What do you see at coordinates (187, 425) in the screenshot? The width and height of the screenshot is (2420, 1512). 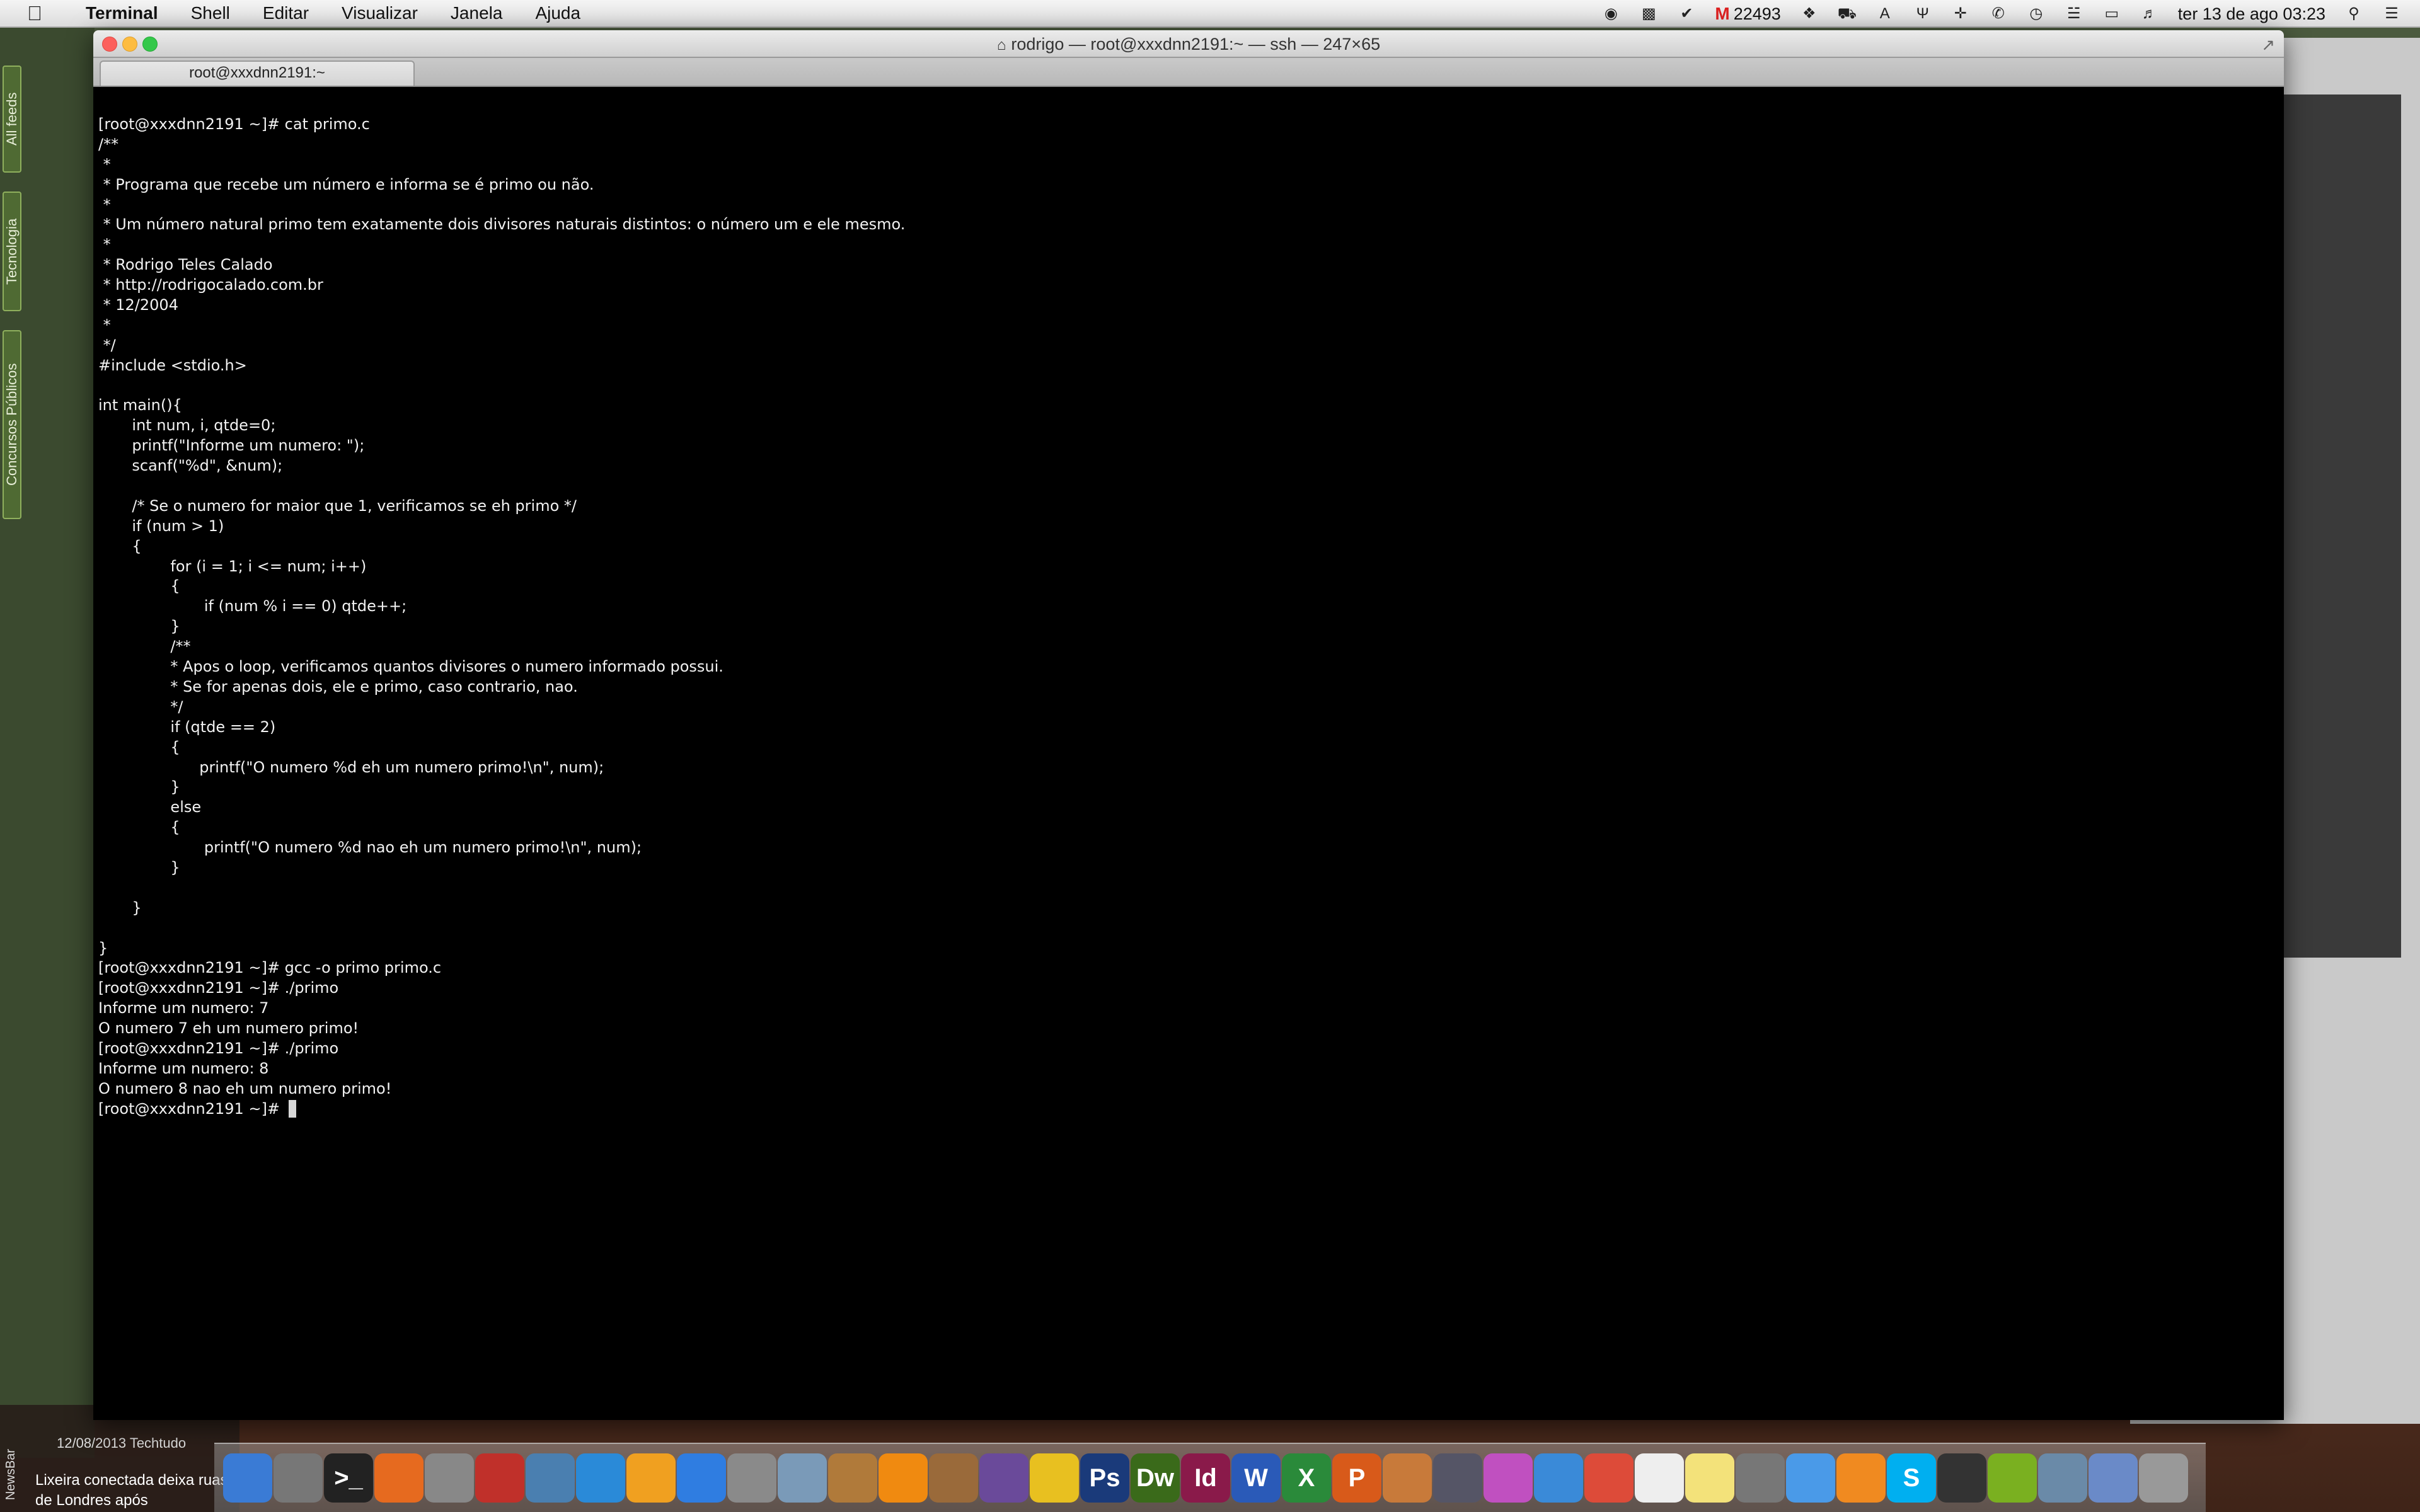 I see `terminal-line: int num, i, qtde=0;` at bounding box center [187, 425].